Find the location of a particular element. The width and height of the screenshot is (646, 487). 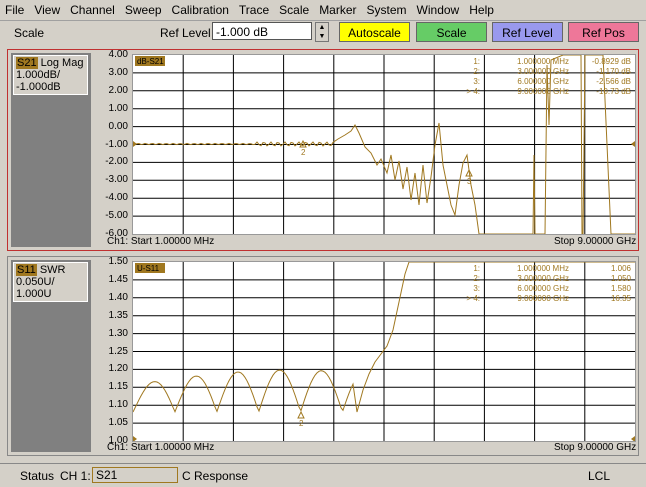

ref-pos-button: Ref Pos is located at coordinates (603, 32).